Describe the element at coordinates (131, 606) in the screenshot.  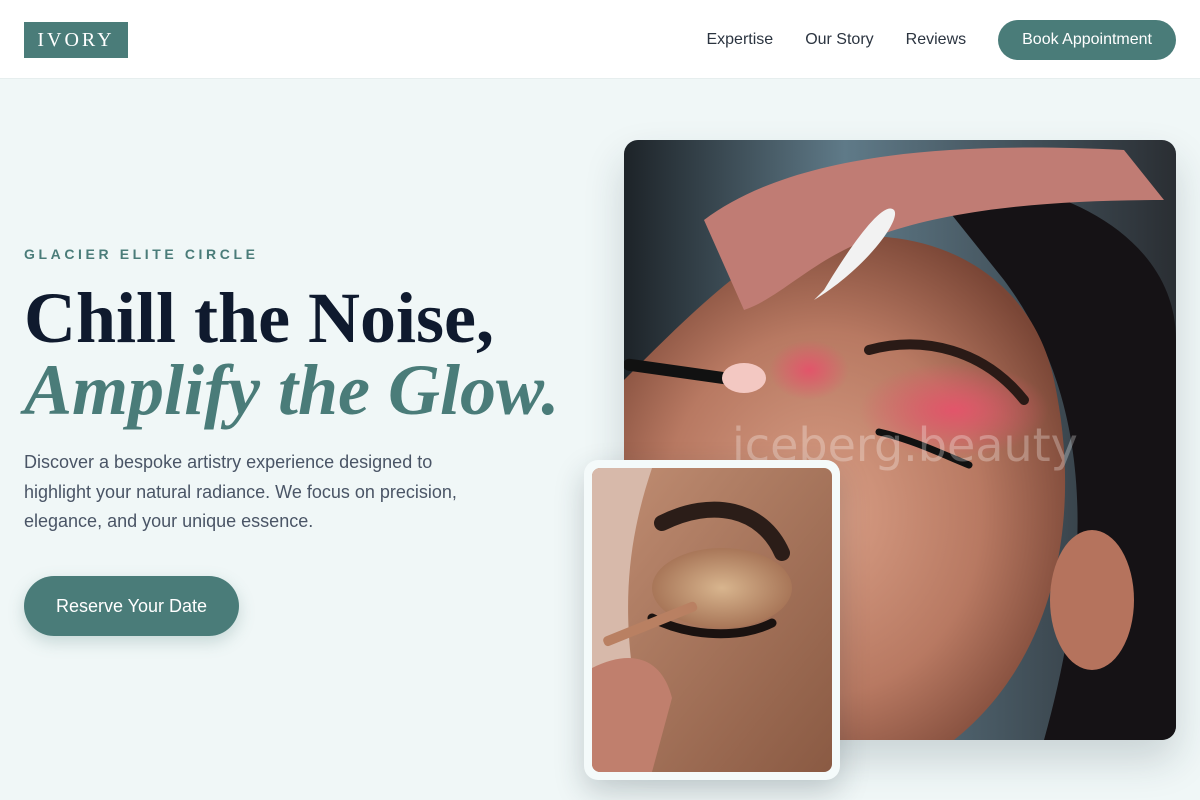
I see `reserve-date-button: Reserve Your Date` at that location.